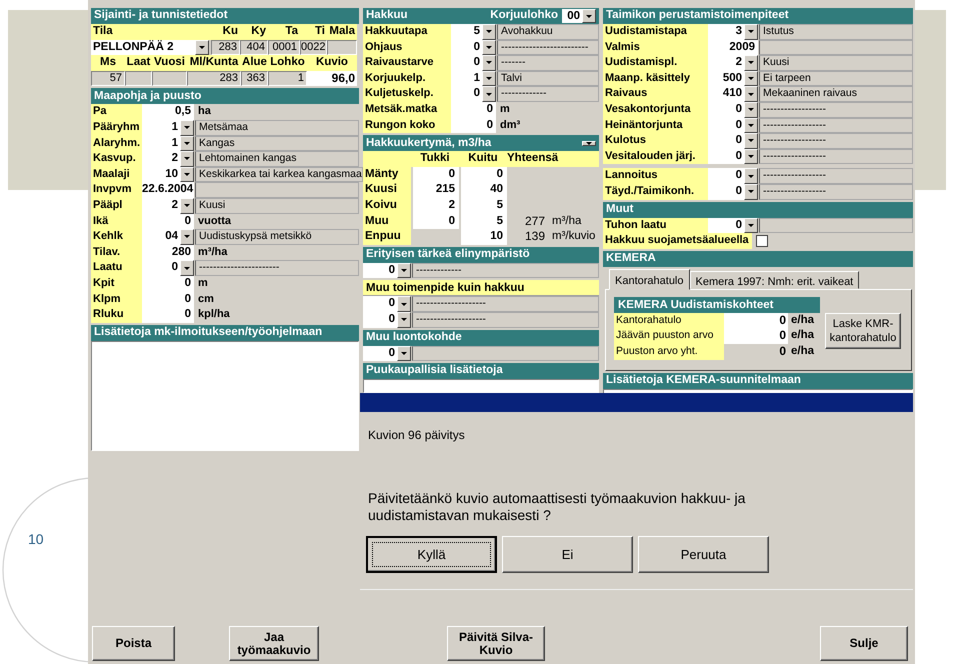 The width and height of the screenshot is (960, 664). Describe the element at coordinates (836, 63) in the screenshot. I see `description-text: Kuusi` at that location.